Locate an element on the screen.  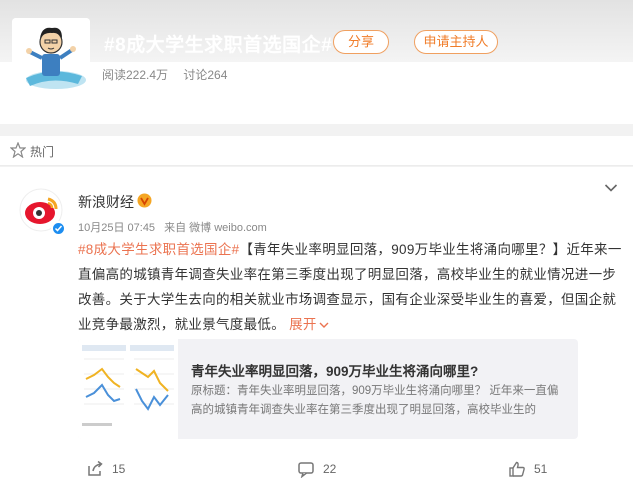
hot-tab-bar: 热门 is located at coordinates (316, 151).